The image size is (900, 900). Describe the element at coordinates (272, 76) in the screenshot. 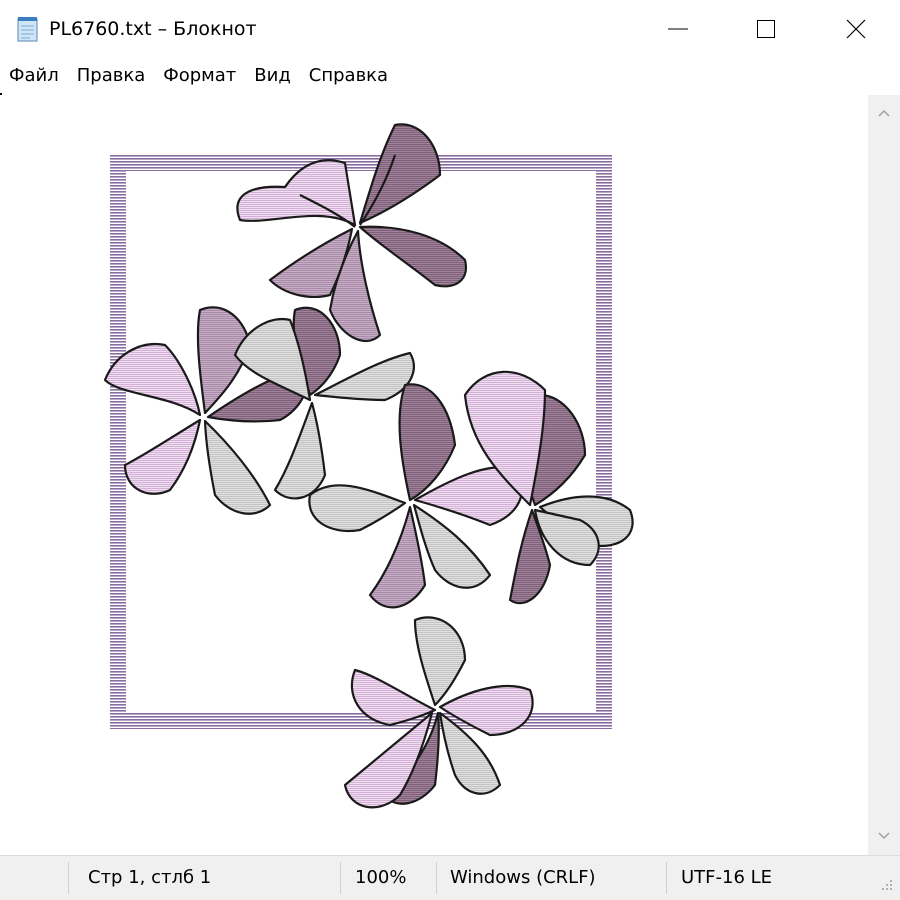

I see `menu-view: Вид` at that location.